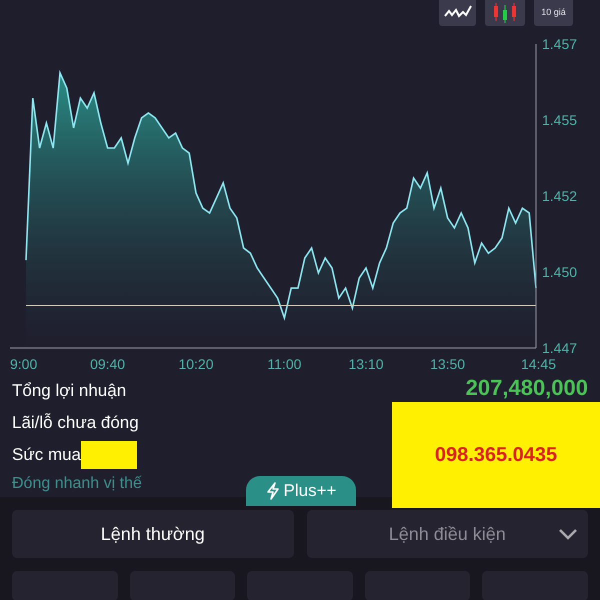 The image size is (600, 600). What do you see at coordinates (108, 364) in the screenshot?
I see `x-axis-label: 09:40` at bounding box center [108, 364].